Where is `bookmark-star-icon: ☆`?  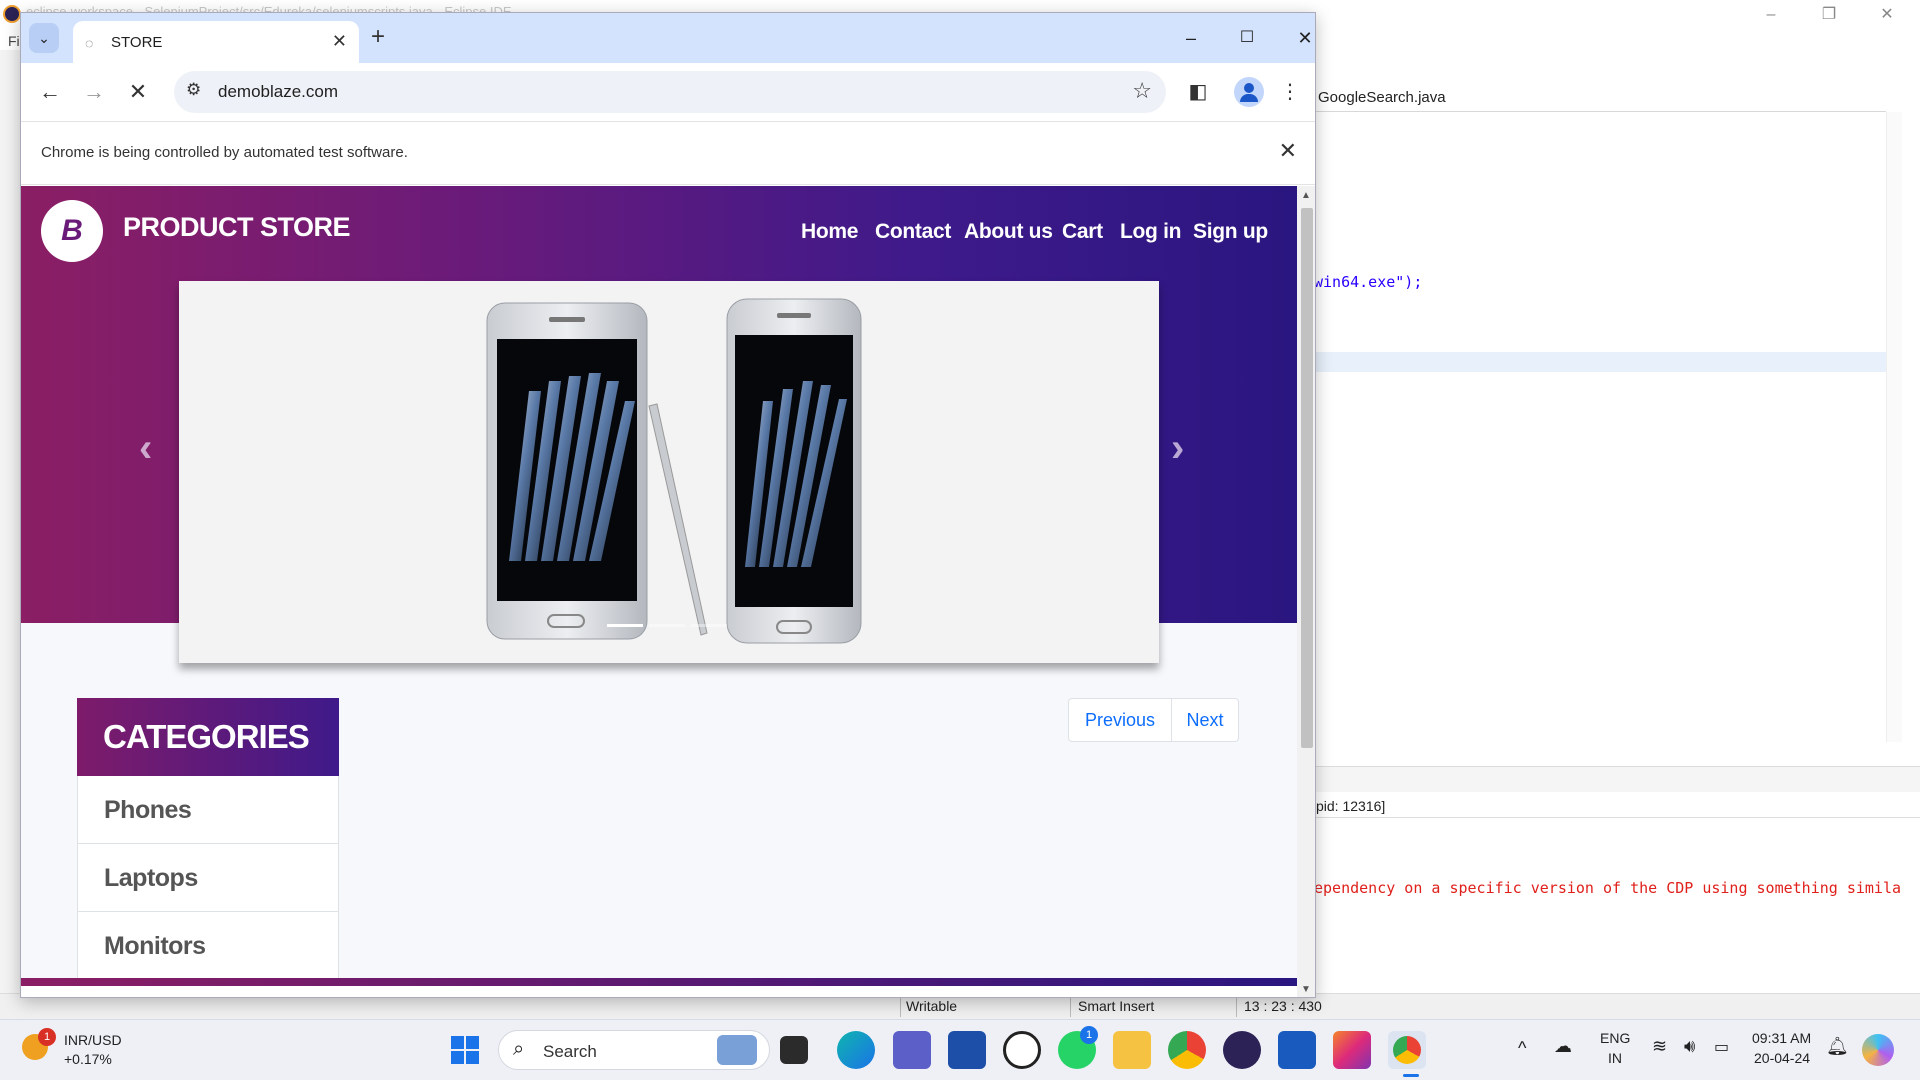 bookmark-star-icon: ☆ is located at coordinates (1142, 91).